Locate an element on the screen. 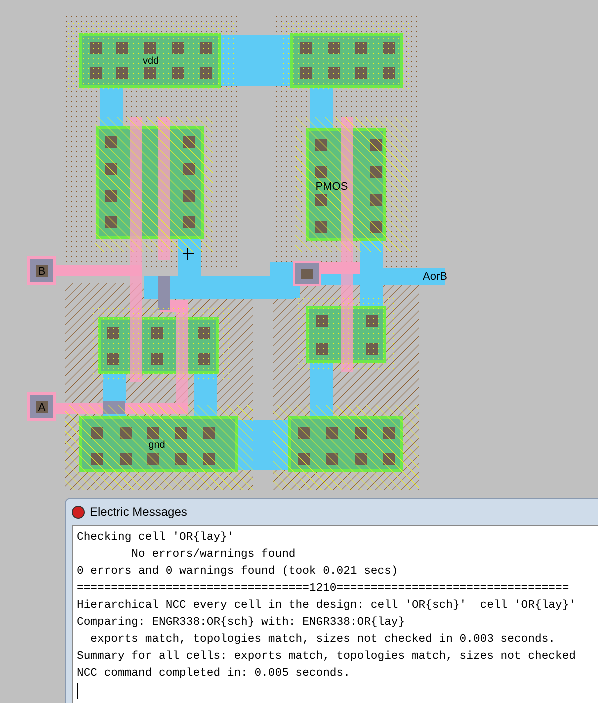  log-line: NCC command completed in: 0.005 seconds. is located at coordinates (214, 674).